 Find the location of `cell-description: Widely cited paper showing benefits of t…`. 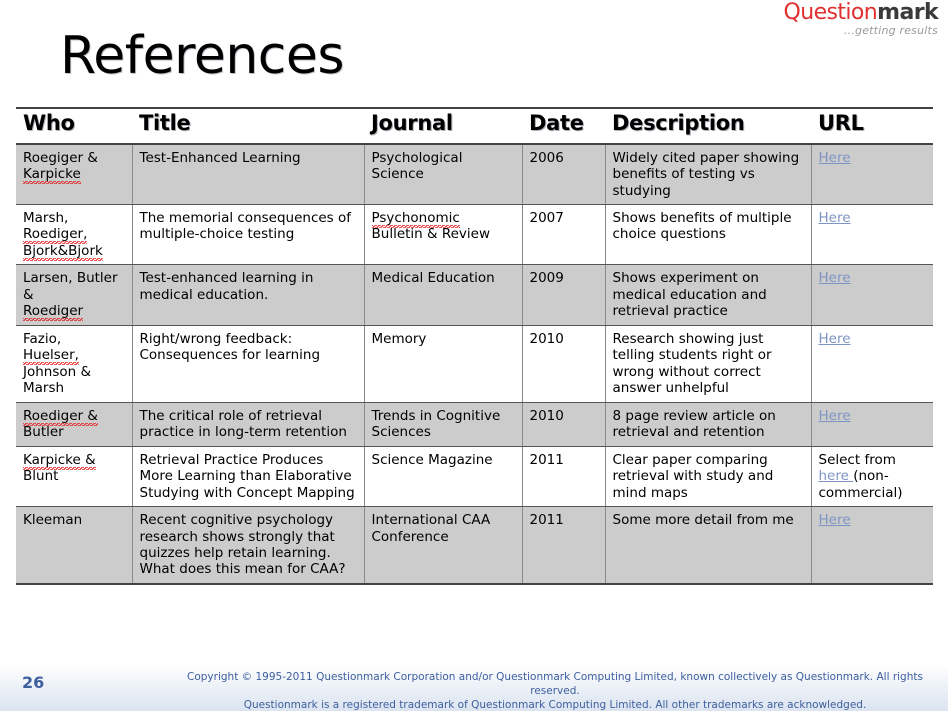

cell-description: Widely cited paper showing benefits of t… is located at coordinates (708, 174).